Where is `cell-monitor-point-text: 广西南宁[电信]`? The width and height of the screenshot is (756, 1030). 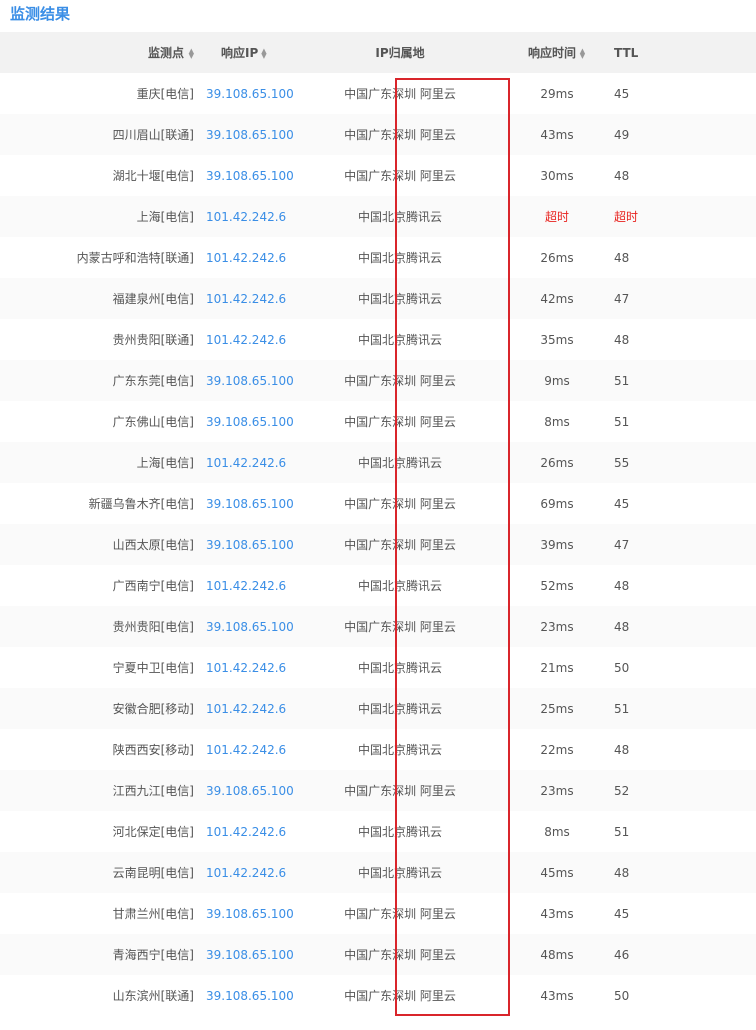
cell-monitor-point-text: 广西南宁[电信] is located at coordinates (153, 586).